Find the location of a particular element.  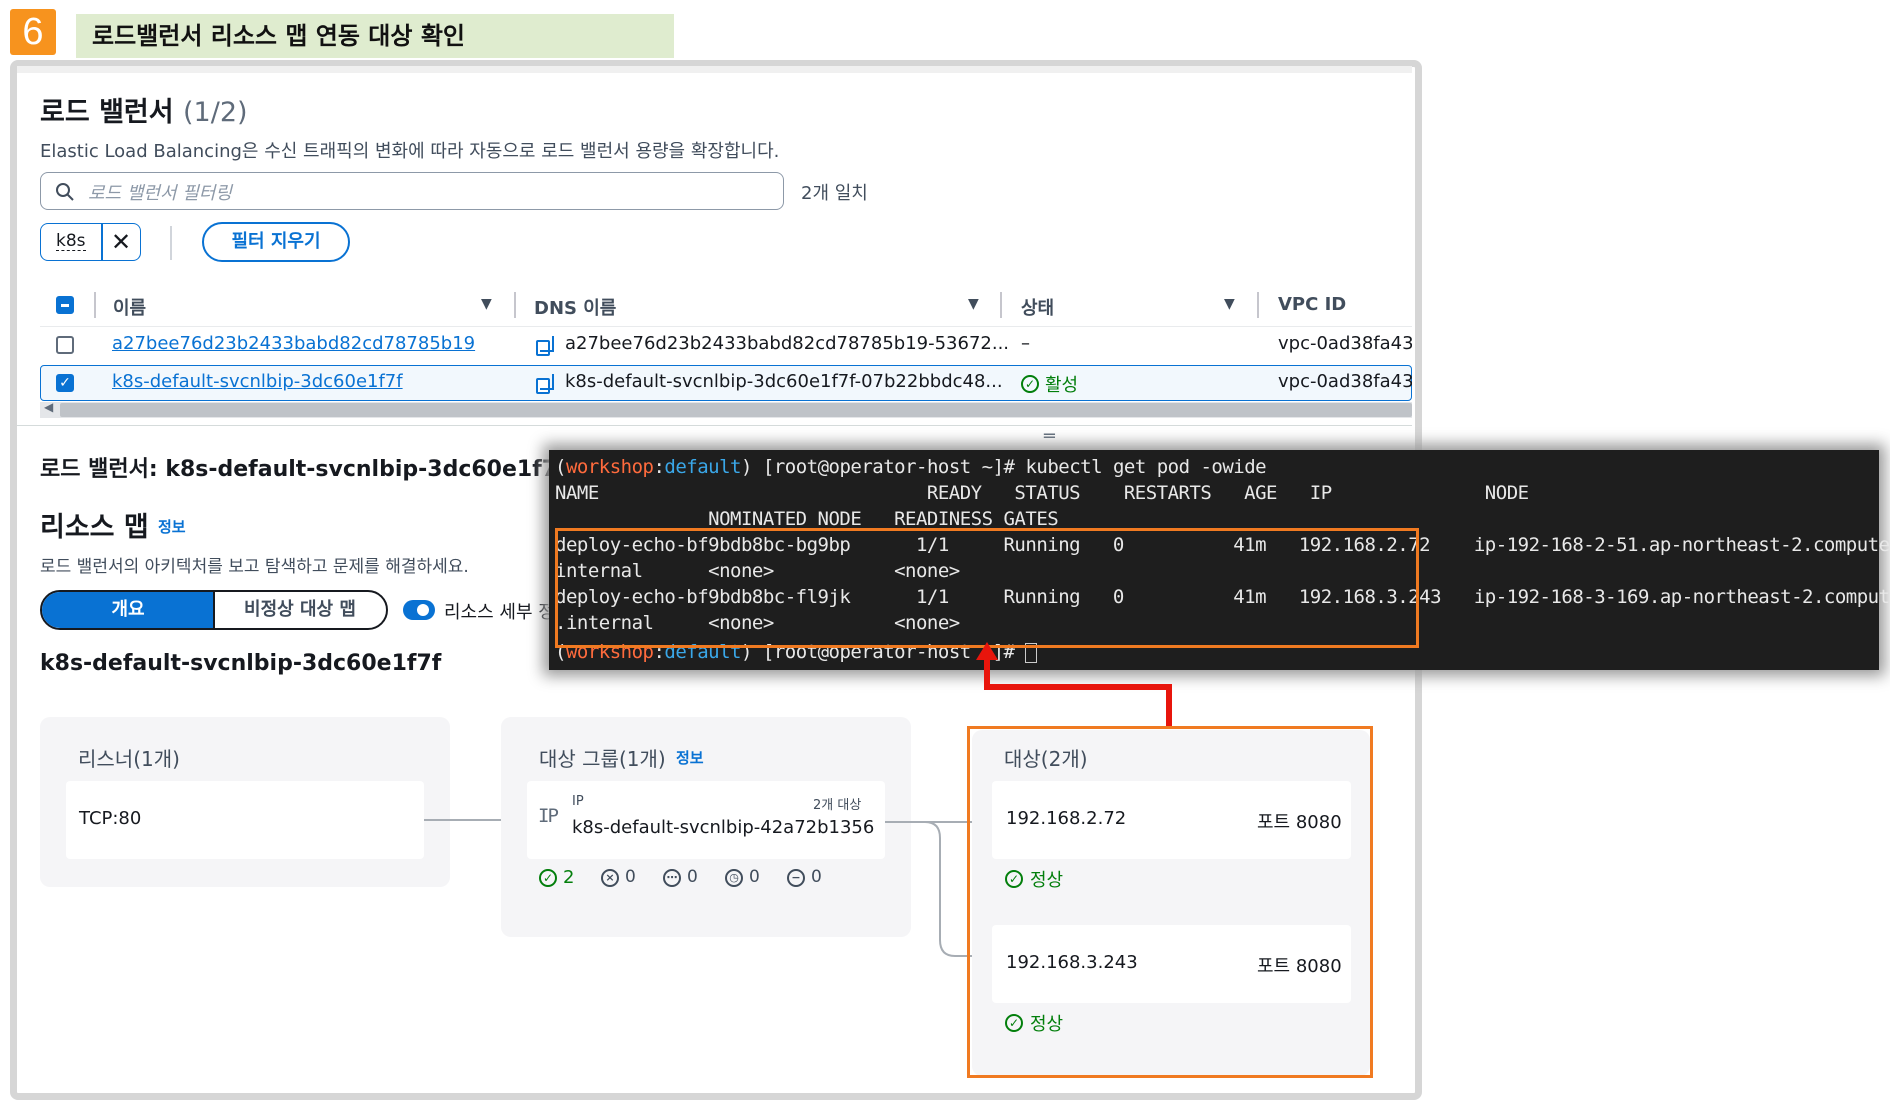

row-checkbox is located at coordinates (65, 345).